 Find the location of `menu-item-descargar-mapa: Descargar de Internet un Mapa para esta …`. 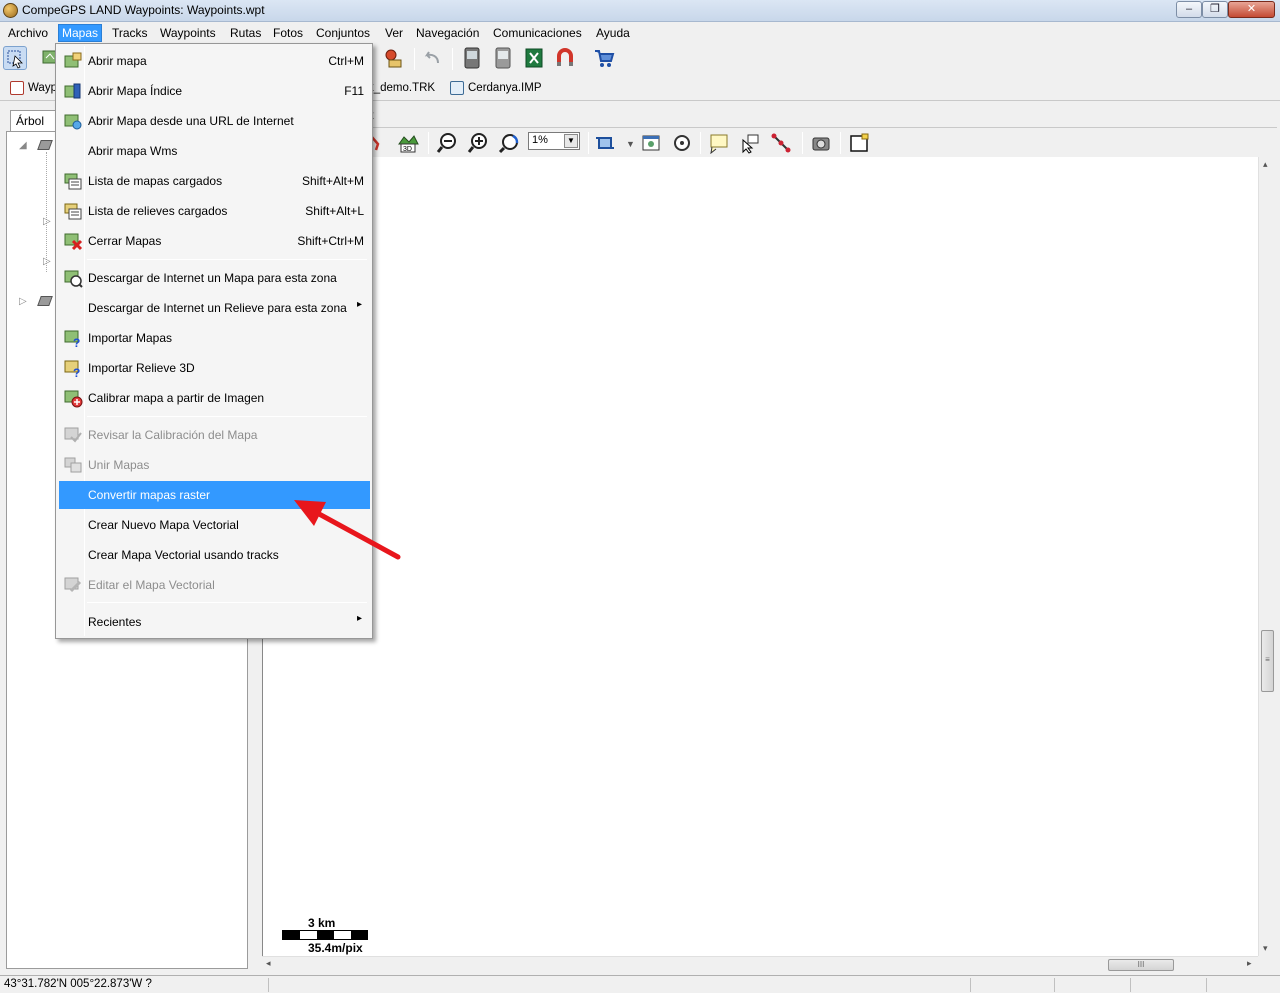

menu-item-descargar-mapa: Descargar de Internet un Mapa para esta … is located at coordinates (214, 278).